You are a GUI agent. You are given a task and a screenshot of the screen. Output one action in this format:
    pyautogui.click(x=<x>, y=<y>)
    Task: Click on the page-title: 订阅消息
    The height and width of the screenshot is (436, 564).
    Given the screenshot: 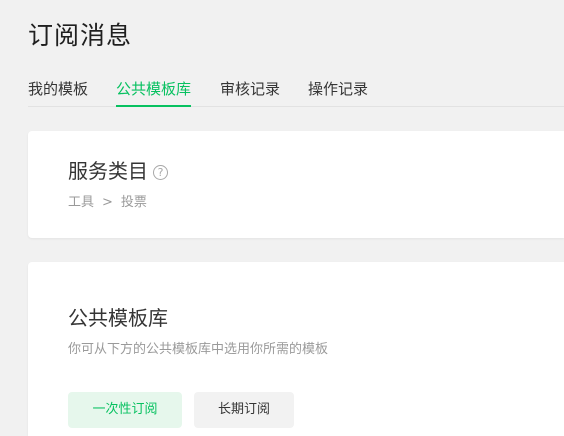 What is the action you would take?
    pyautogui.click(x=80, y=35)
    